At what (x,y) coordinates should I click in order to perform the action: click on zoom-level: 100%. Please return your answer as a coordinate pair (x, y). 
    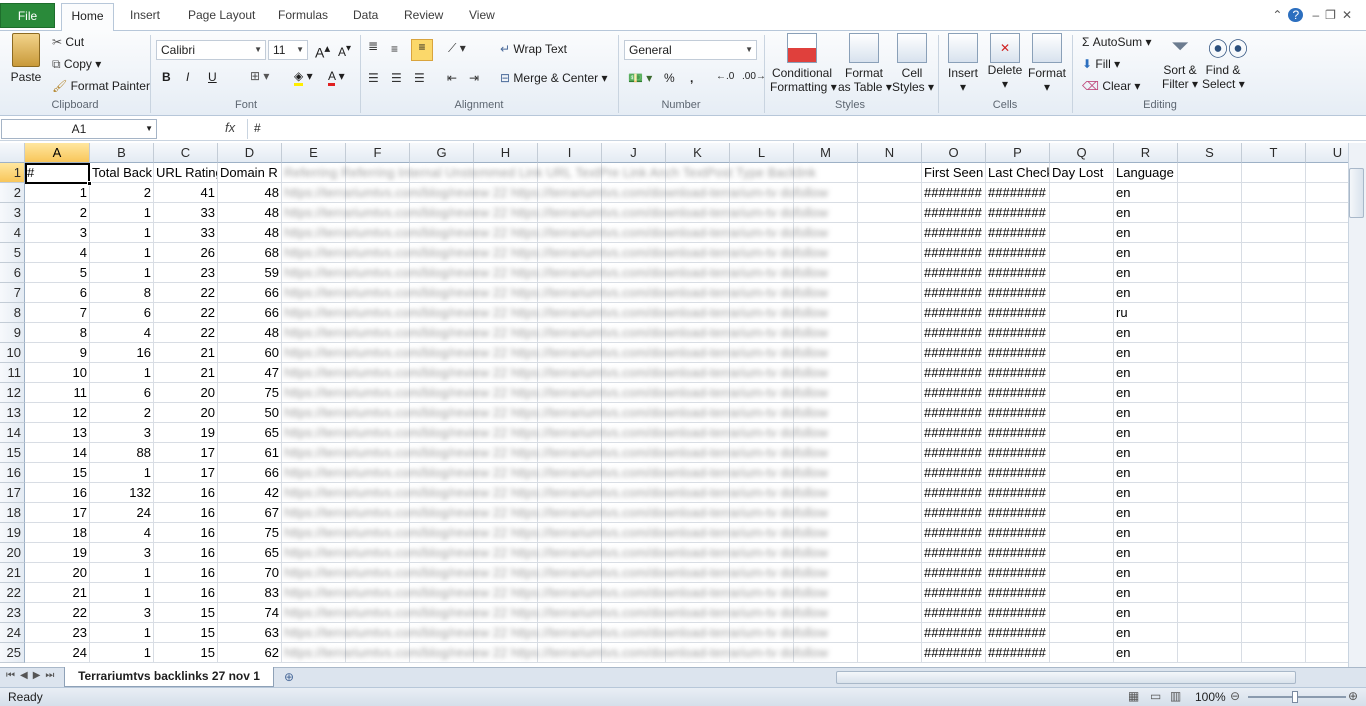
    Looking at the image, I should click on (1210, 697).